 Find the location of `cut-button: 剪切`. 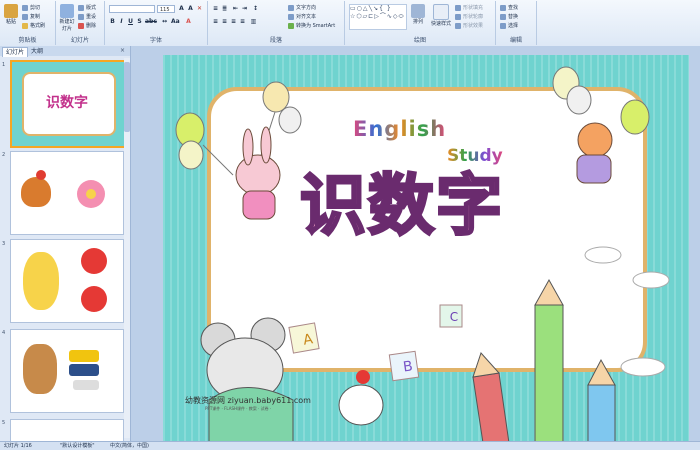

cut-button: 剪切 is located at coordinates (31, 7).